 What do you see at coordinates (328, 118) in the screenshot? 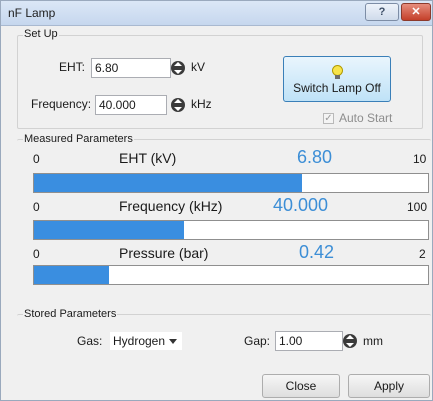
I see `auto-start-checkbox: ✓` at bounding box center [328, 118].